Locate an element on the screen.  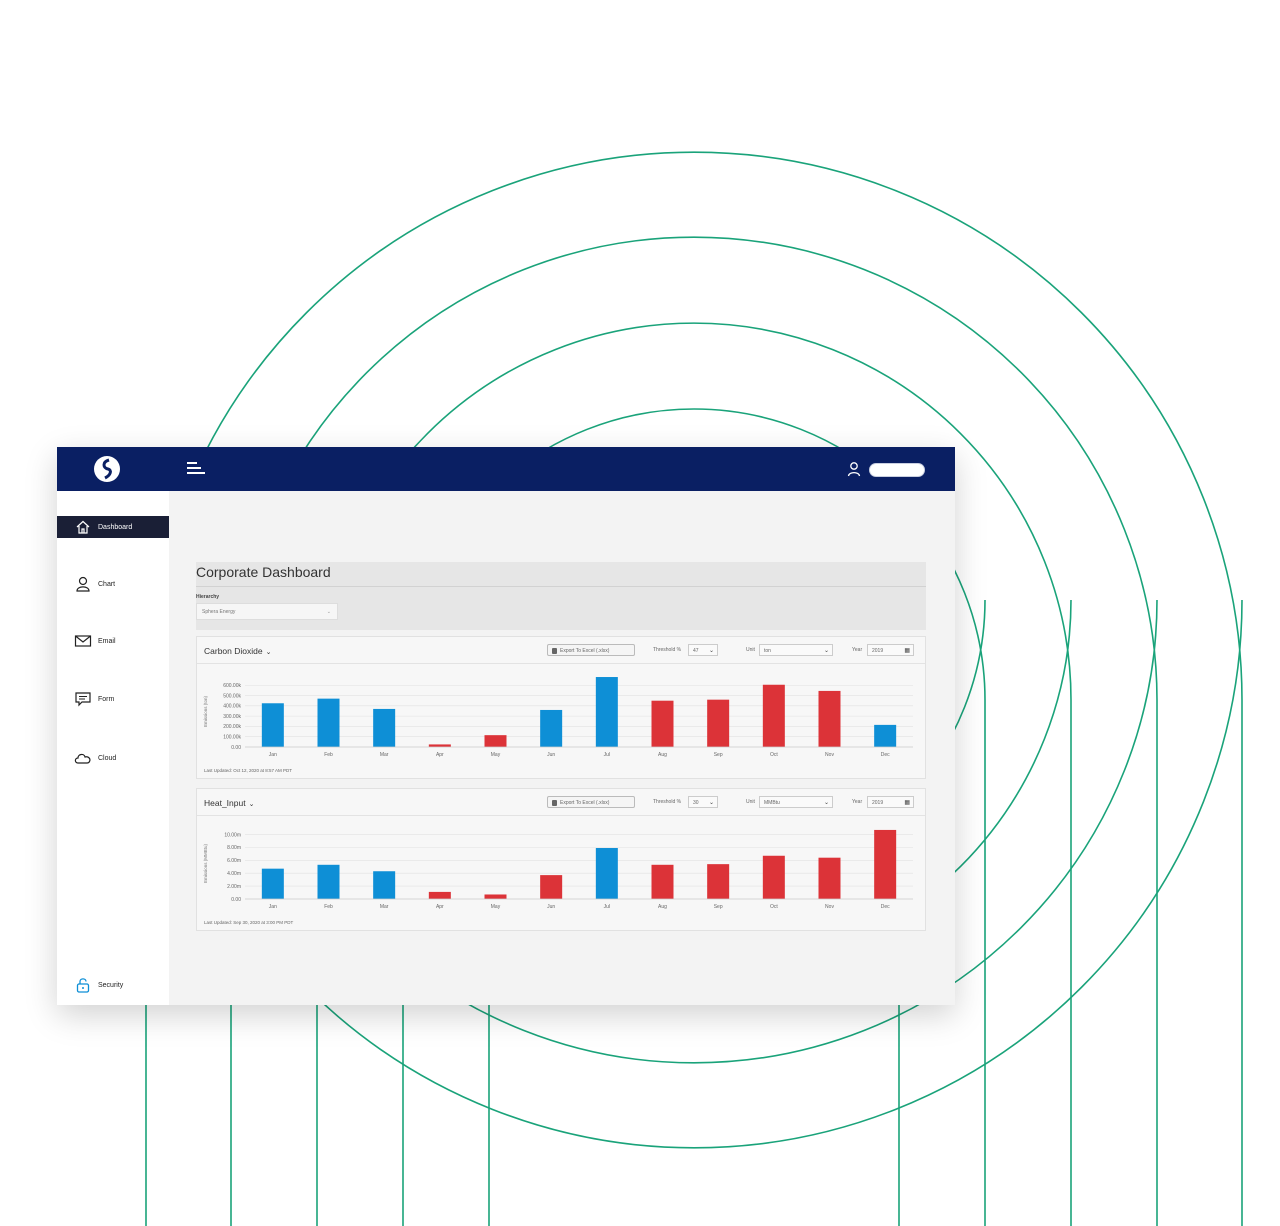
x-tick-label: Oct is located at coordinates (774, 755).